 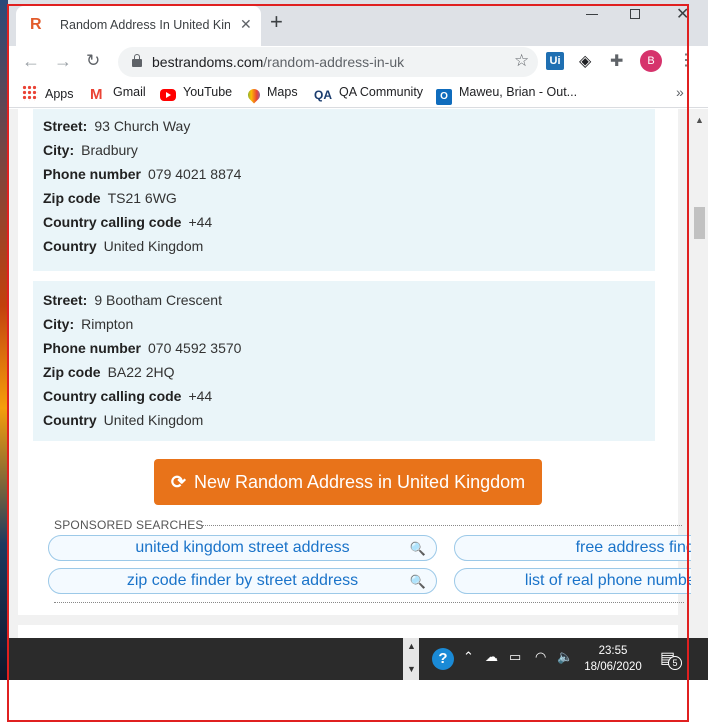 I want to click on city-row: City: Bradbury, so click(x=90, y=150).